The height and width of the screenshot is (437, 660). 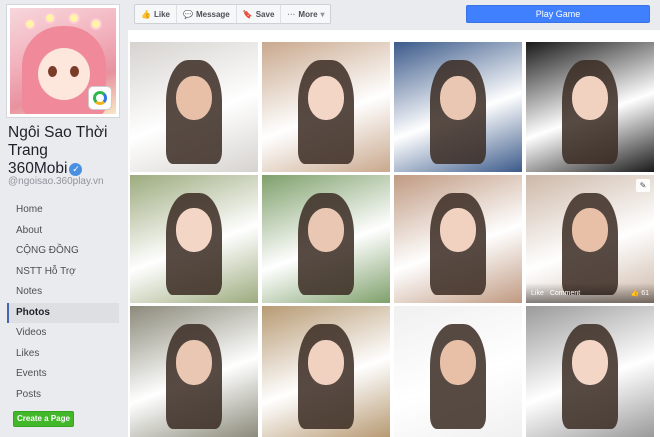 What do you see at coordinates (43, 419) in the screenshot?
I see `create-page-button: Create a Page` at bounding box center [43, 419].